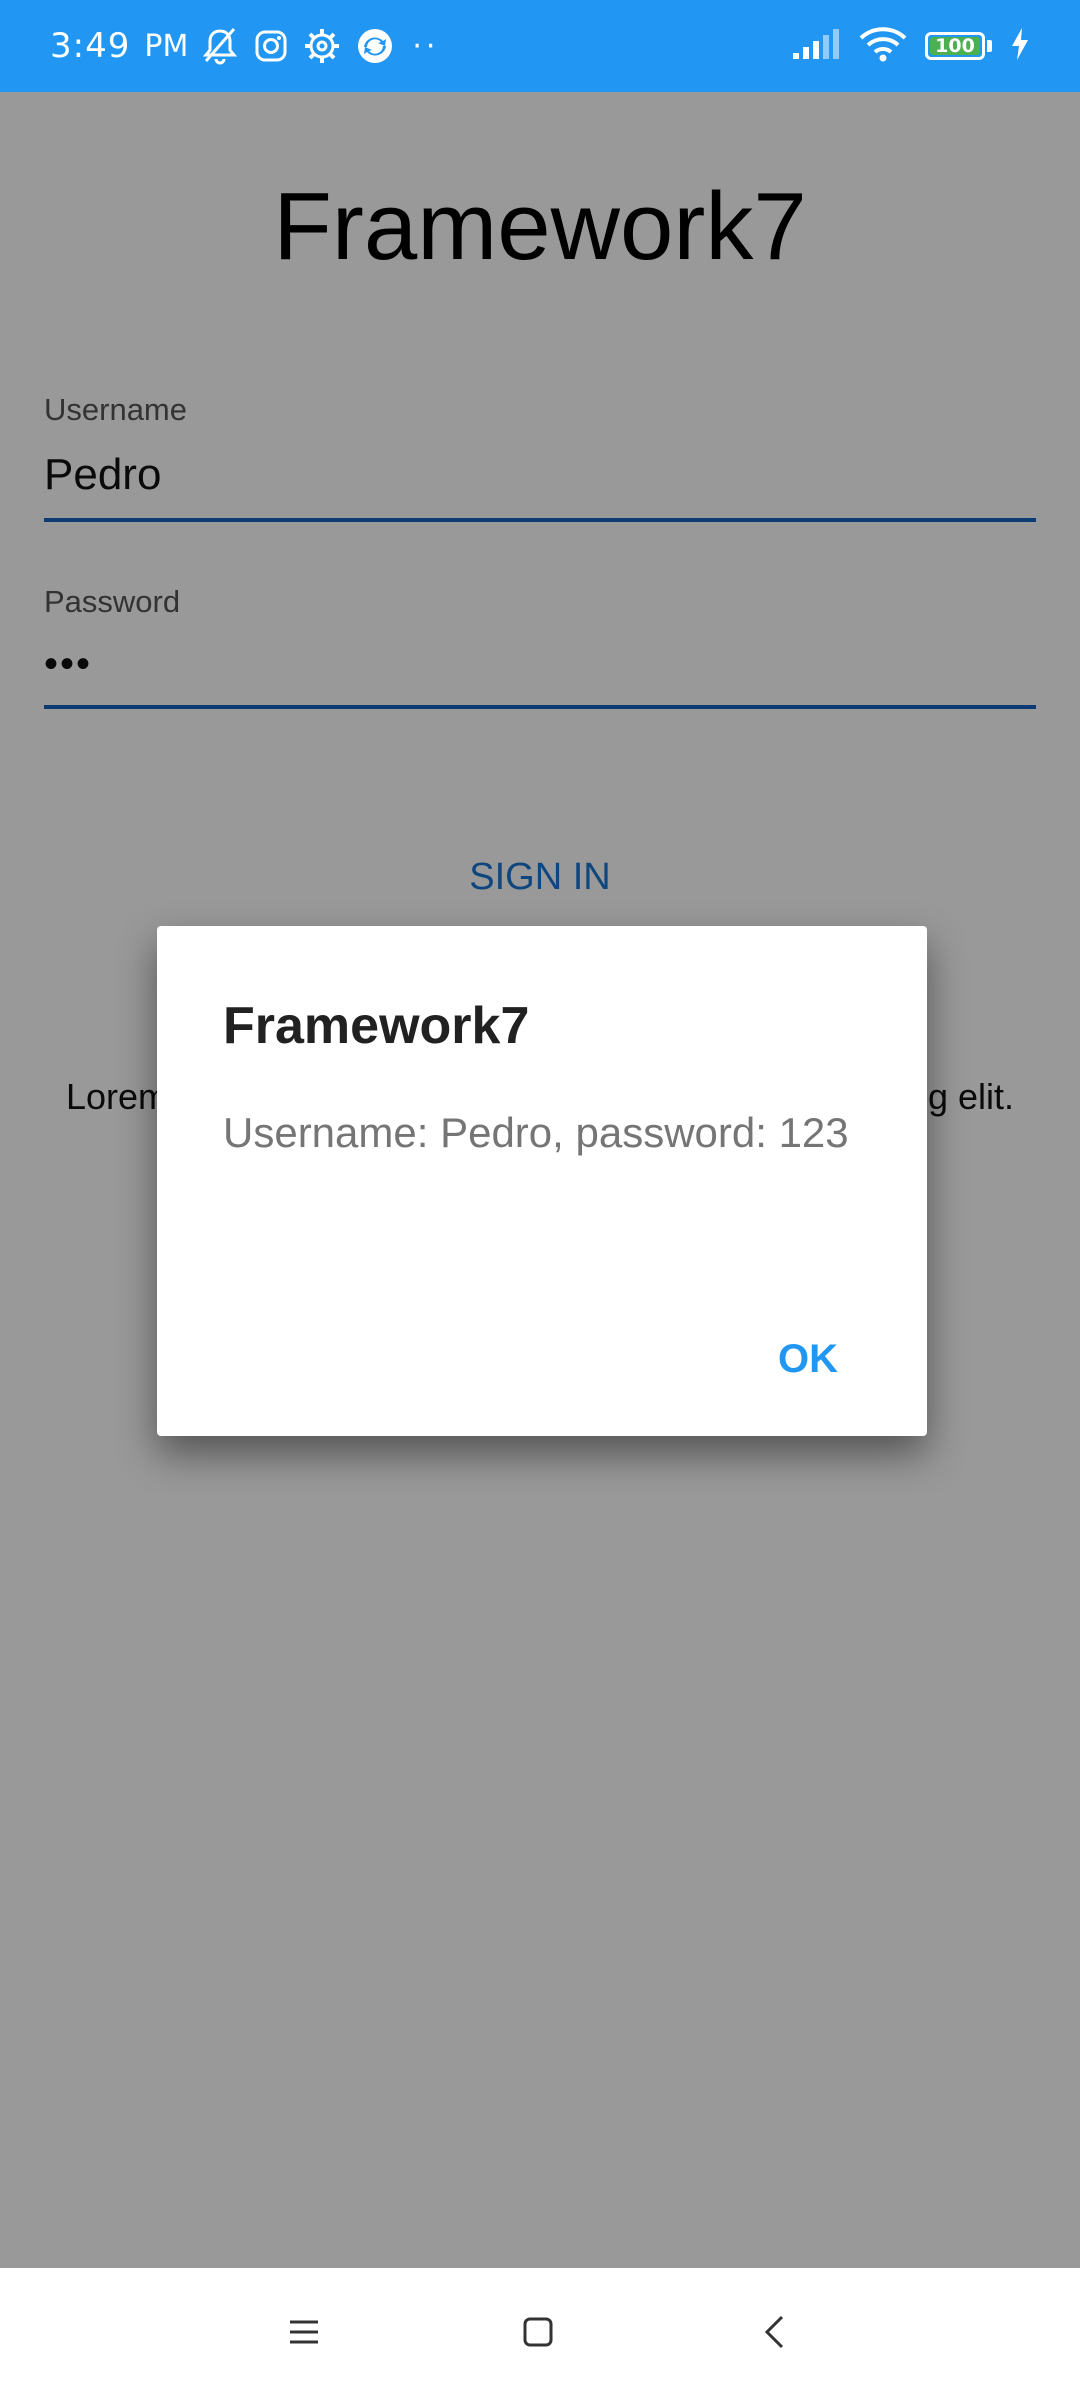  I want to click on menu-icon, so click(304, 2334).